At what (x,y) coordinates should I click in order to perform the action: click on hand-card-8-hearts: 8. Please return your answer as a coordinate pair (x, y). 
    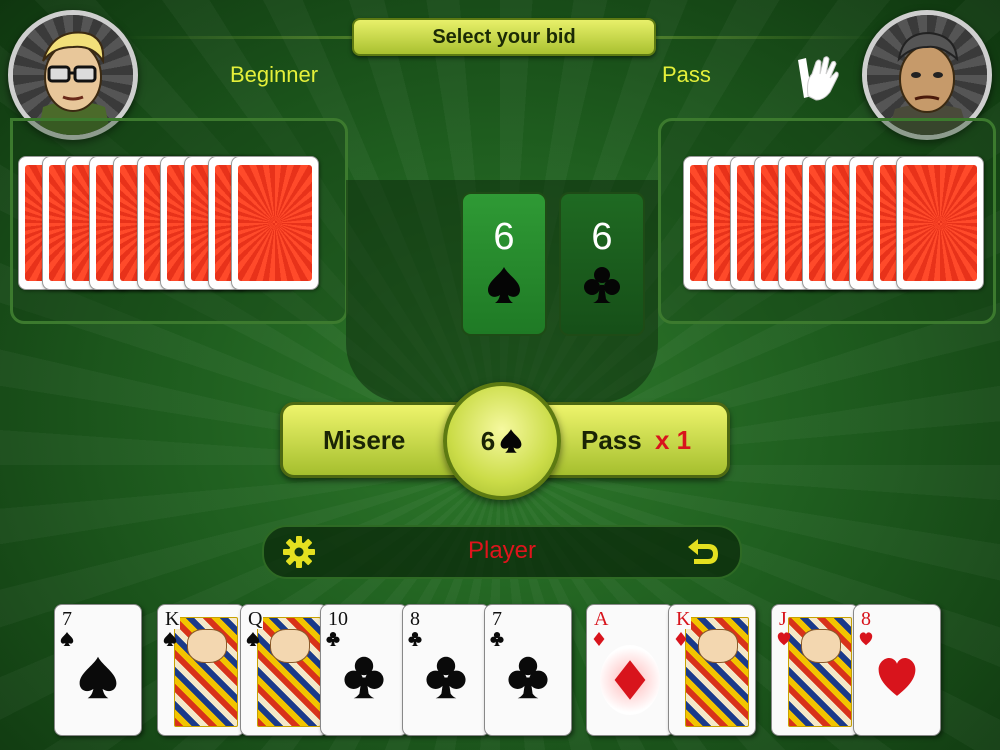
    Looking at the image, I should click on (897, 670).